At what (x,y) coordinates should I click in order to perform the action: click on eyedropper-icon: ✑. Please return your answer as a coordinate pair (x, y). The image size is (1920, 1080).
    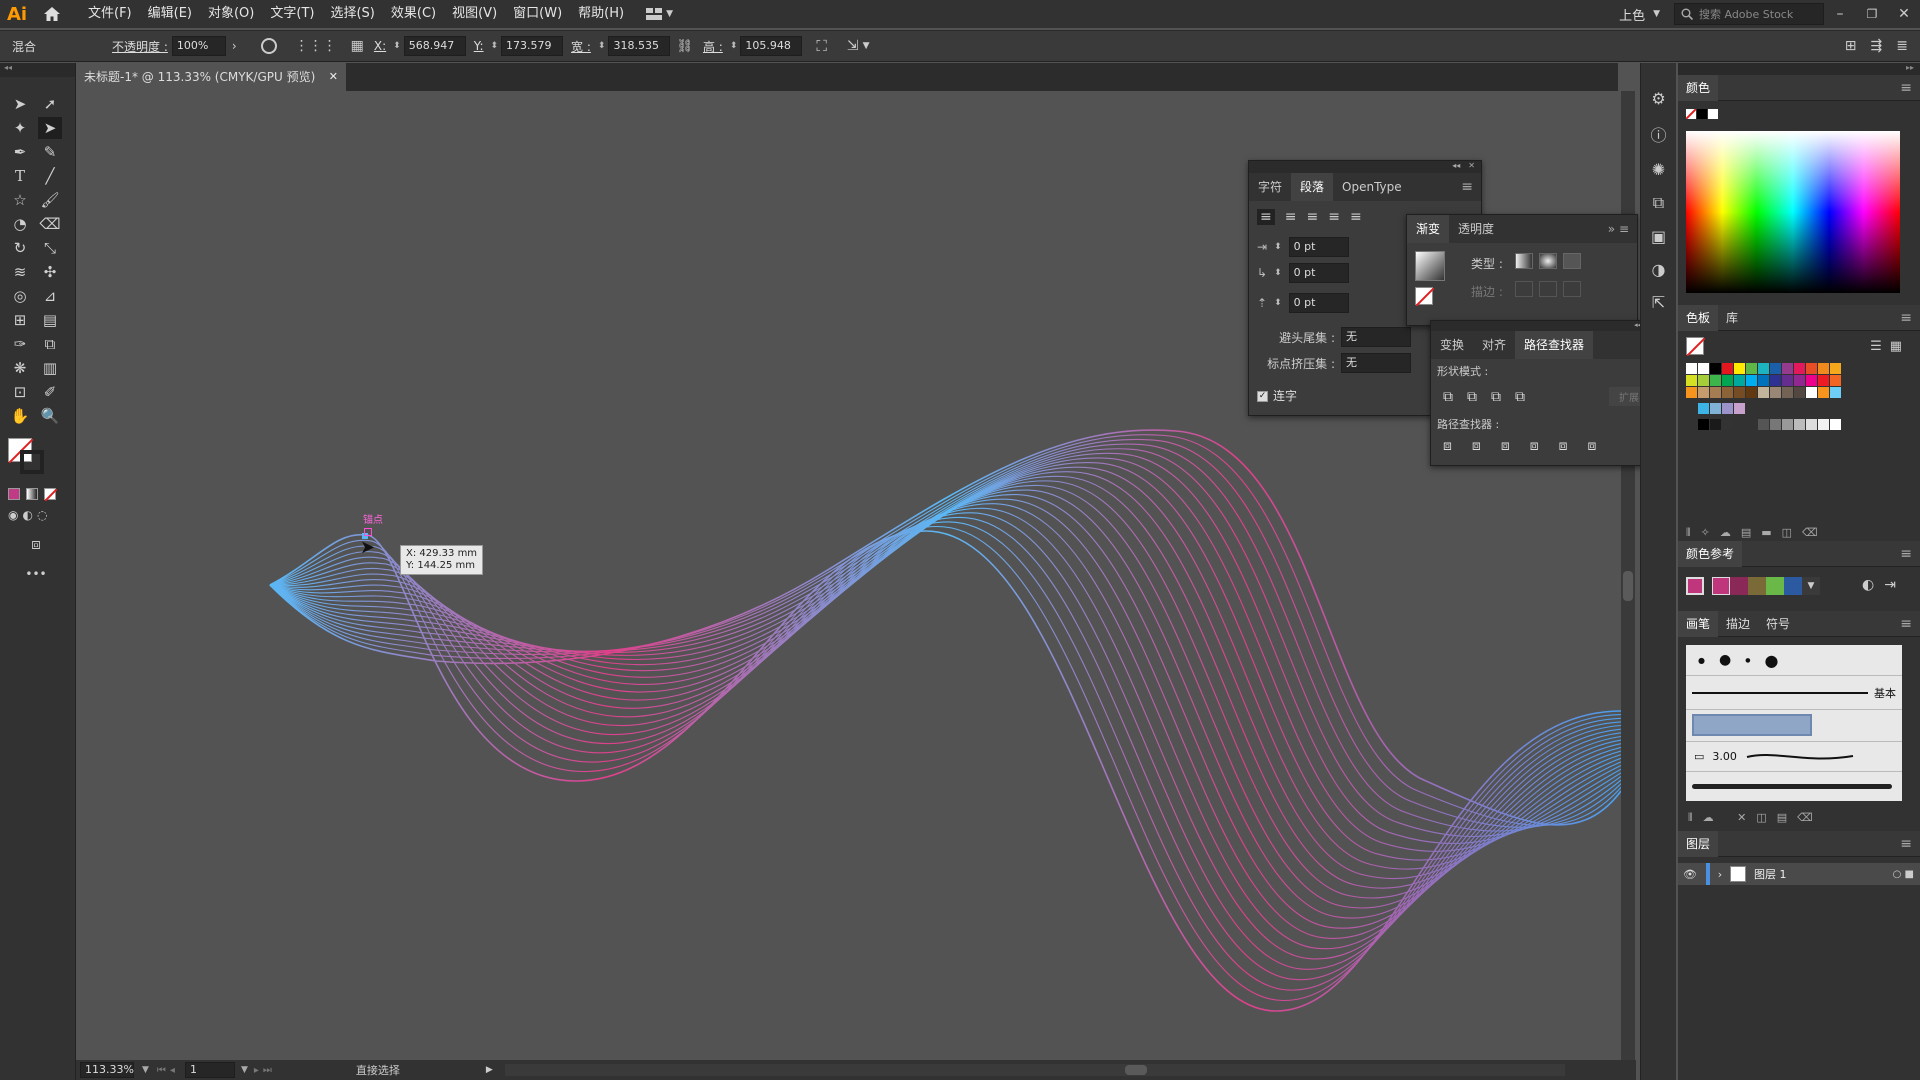
    Looking at the image, I should click on (20, 344).